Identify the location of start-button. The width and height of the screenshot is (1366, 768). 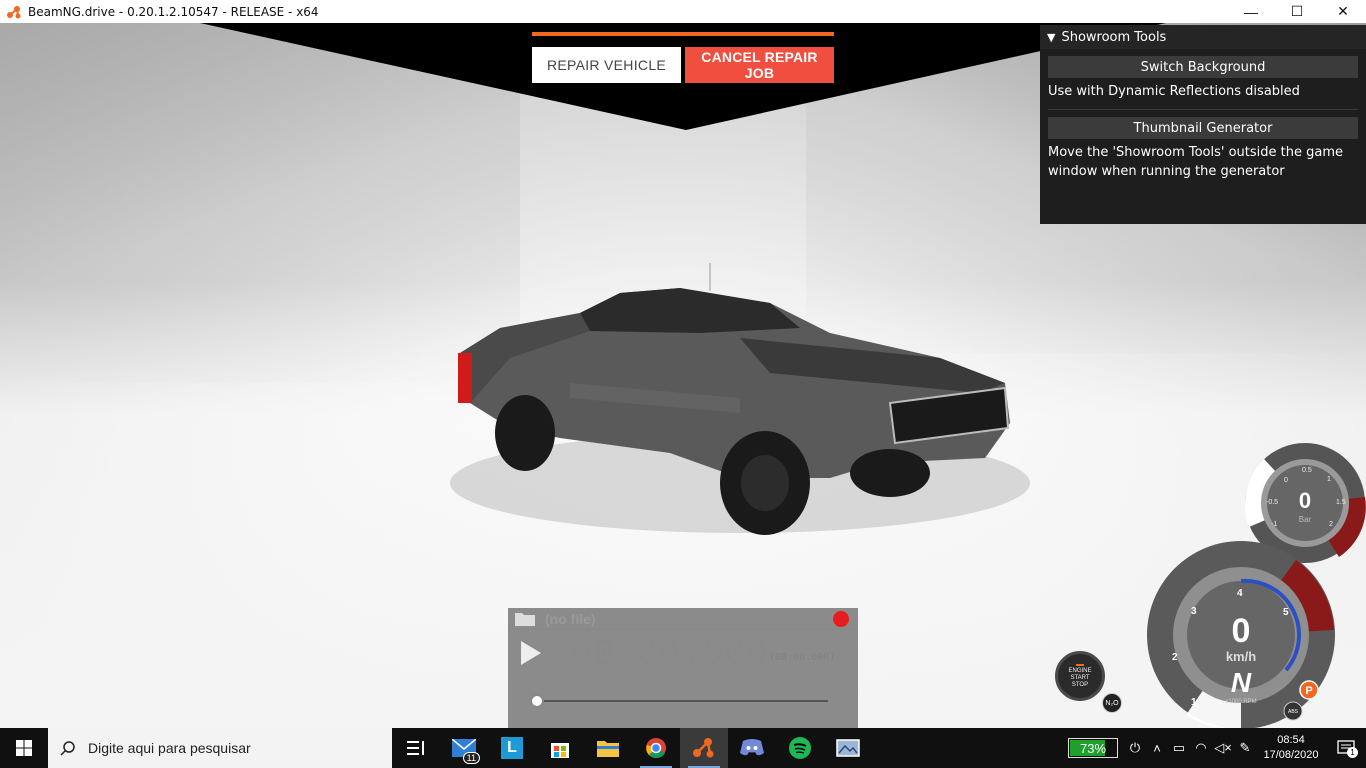
(24, 748).